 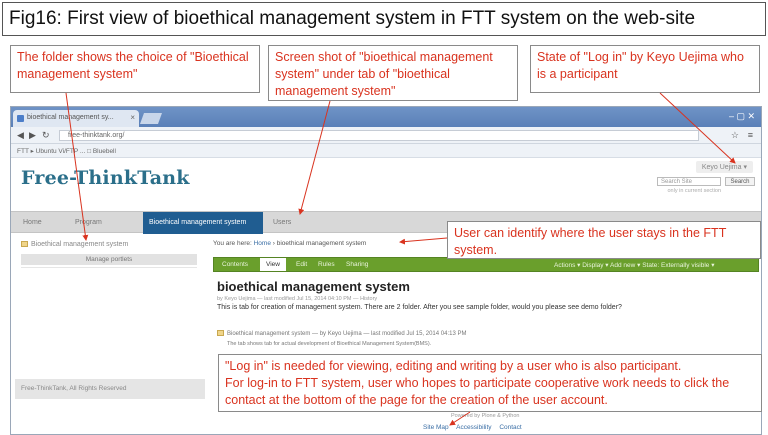 I want to click on footer-link-site-map: Site Map, so click(x=436, y=427).